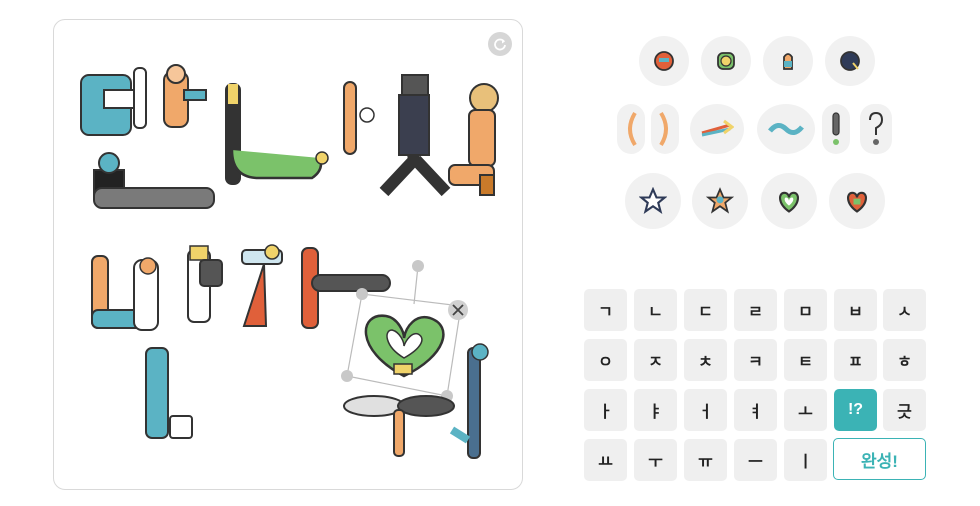 This screenshot has width=980, height=506. I want to click on star-outline-icon, so click(653, 201).